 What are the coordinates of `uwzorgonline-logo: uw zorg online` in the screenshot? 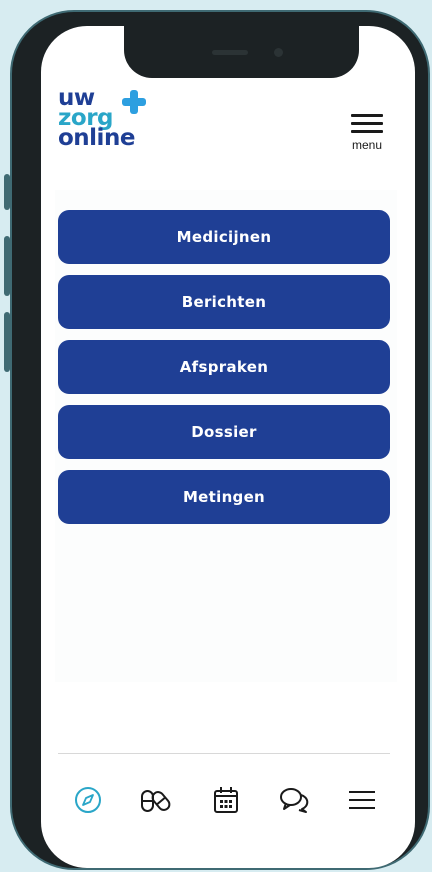 It's located at (106, 126).